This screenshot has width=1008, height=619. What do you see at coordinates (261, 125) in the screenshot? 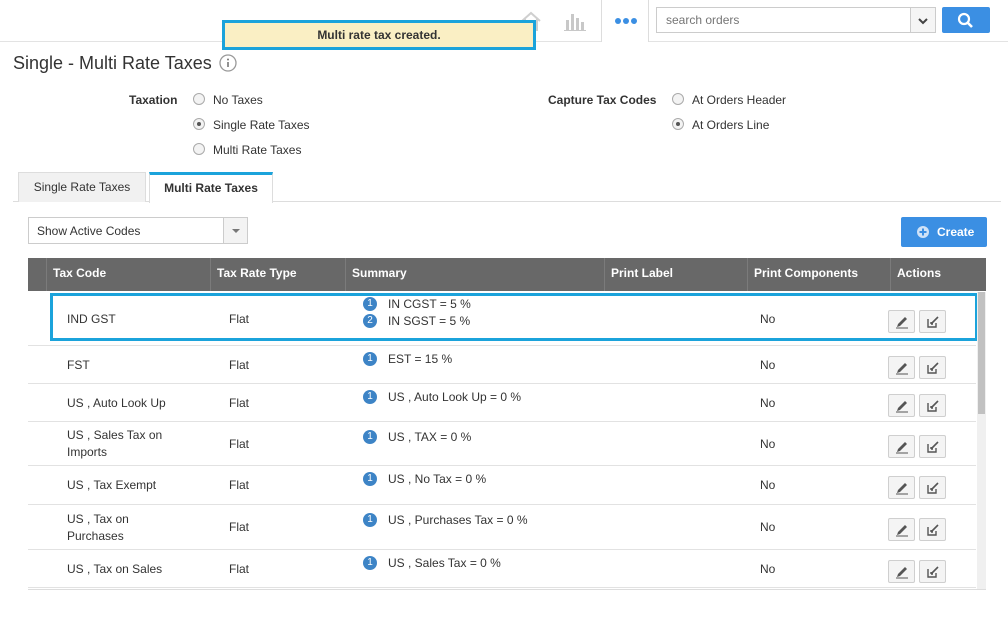
I see `radio-label-single-rate-taxes: Single Rate Taxes` at bounding box center [261, 125].